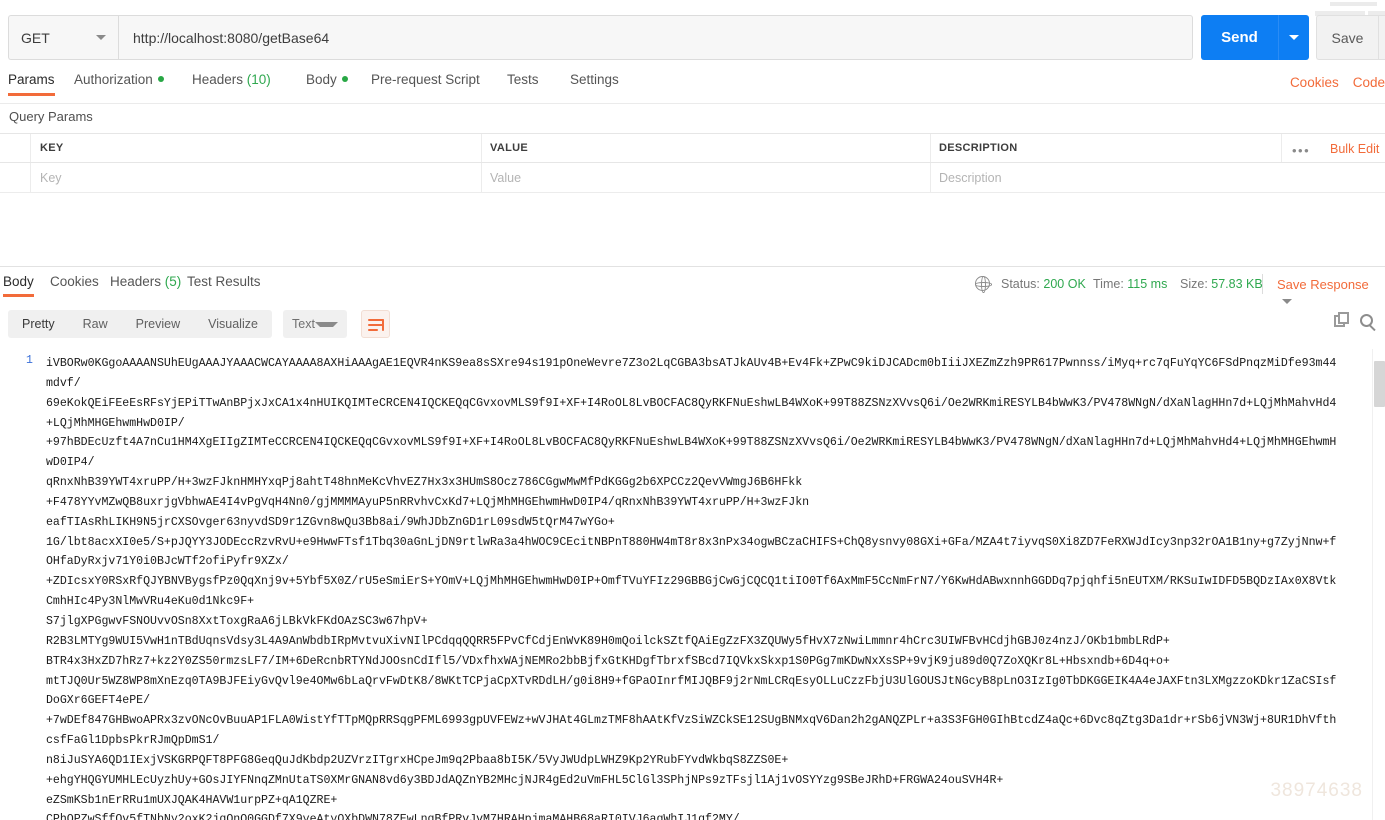 The height and width of the screenshot is (820, 1385). Describe the element at coordinates (1350, 8) in the screenshot. I see `partial-tab-strip` at that location.